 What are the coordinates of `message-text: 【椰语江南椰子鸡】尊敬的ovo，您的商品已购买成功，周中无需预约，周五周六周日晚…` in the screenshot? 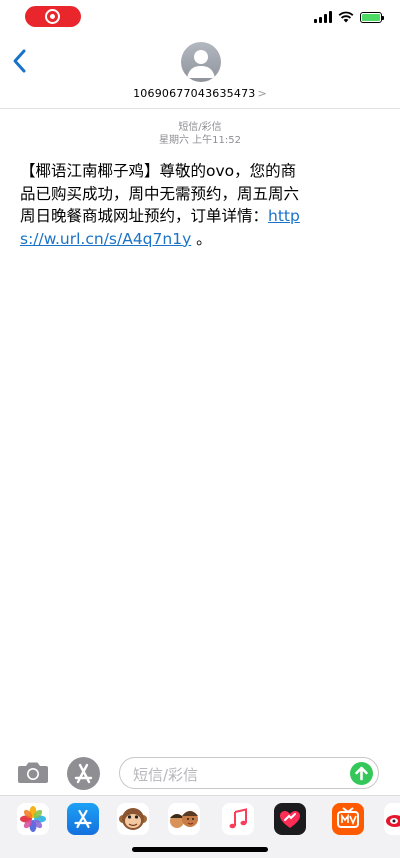 It's located at (160, 193).